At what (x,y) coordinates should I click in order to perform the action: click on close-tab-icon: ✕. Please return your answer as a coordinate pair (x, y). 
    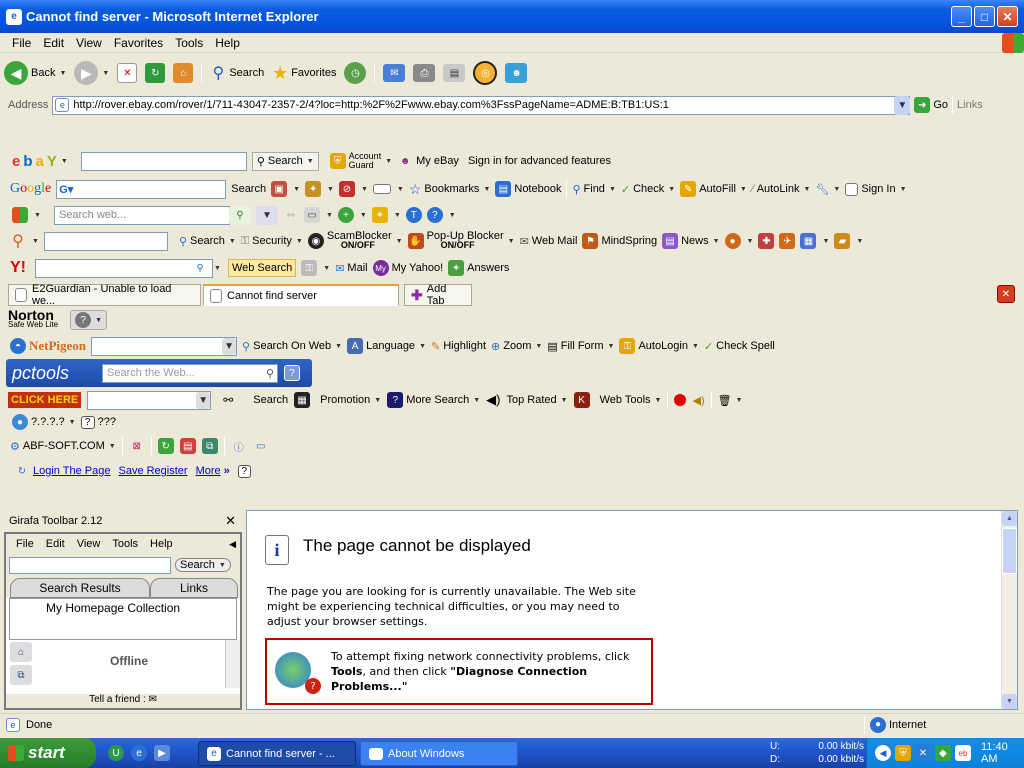
    Looking at the image, I should click on (1006, 294).